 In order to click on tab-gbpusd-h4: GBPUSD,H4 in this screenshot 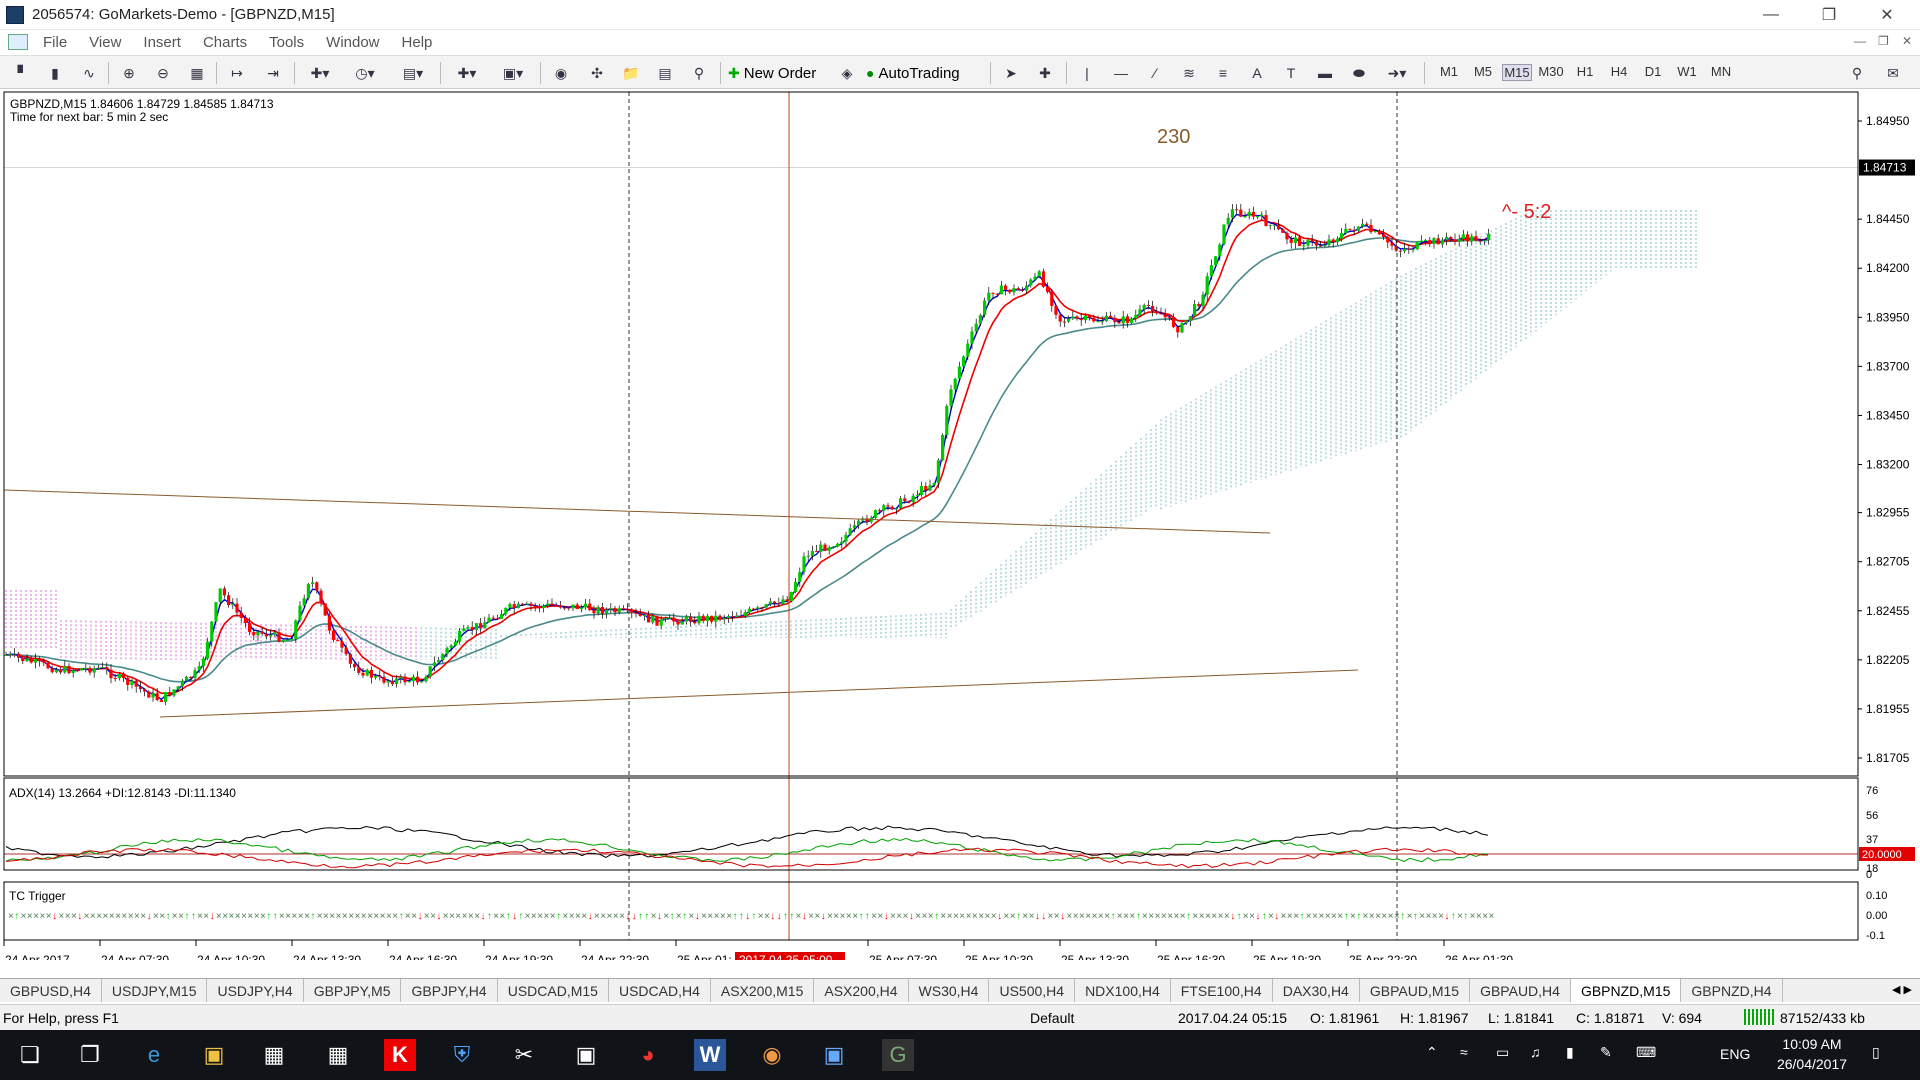, I will do `click(51, 990)`.